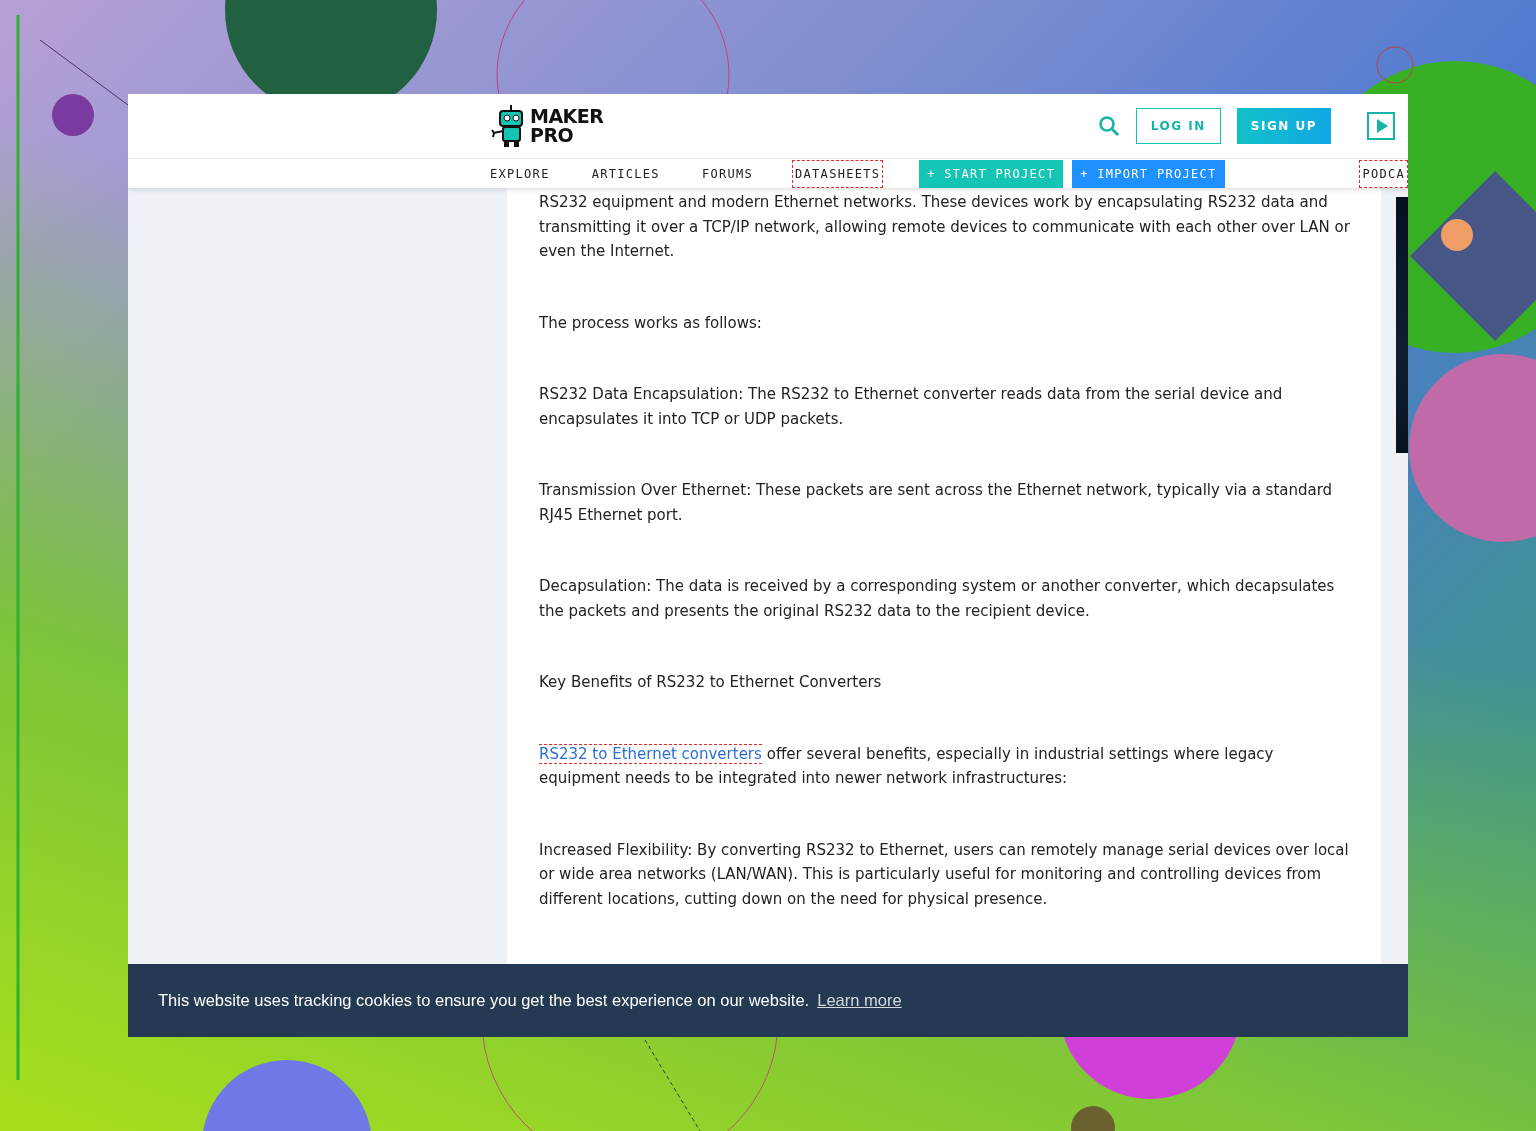 This screenshot has height=1131, width=1536. I want to click on nav-link: DATASHEETS, so click(838, 173).